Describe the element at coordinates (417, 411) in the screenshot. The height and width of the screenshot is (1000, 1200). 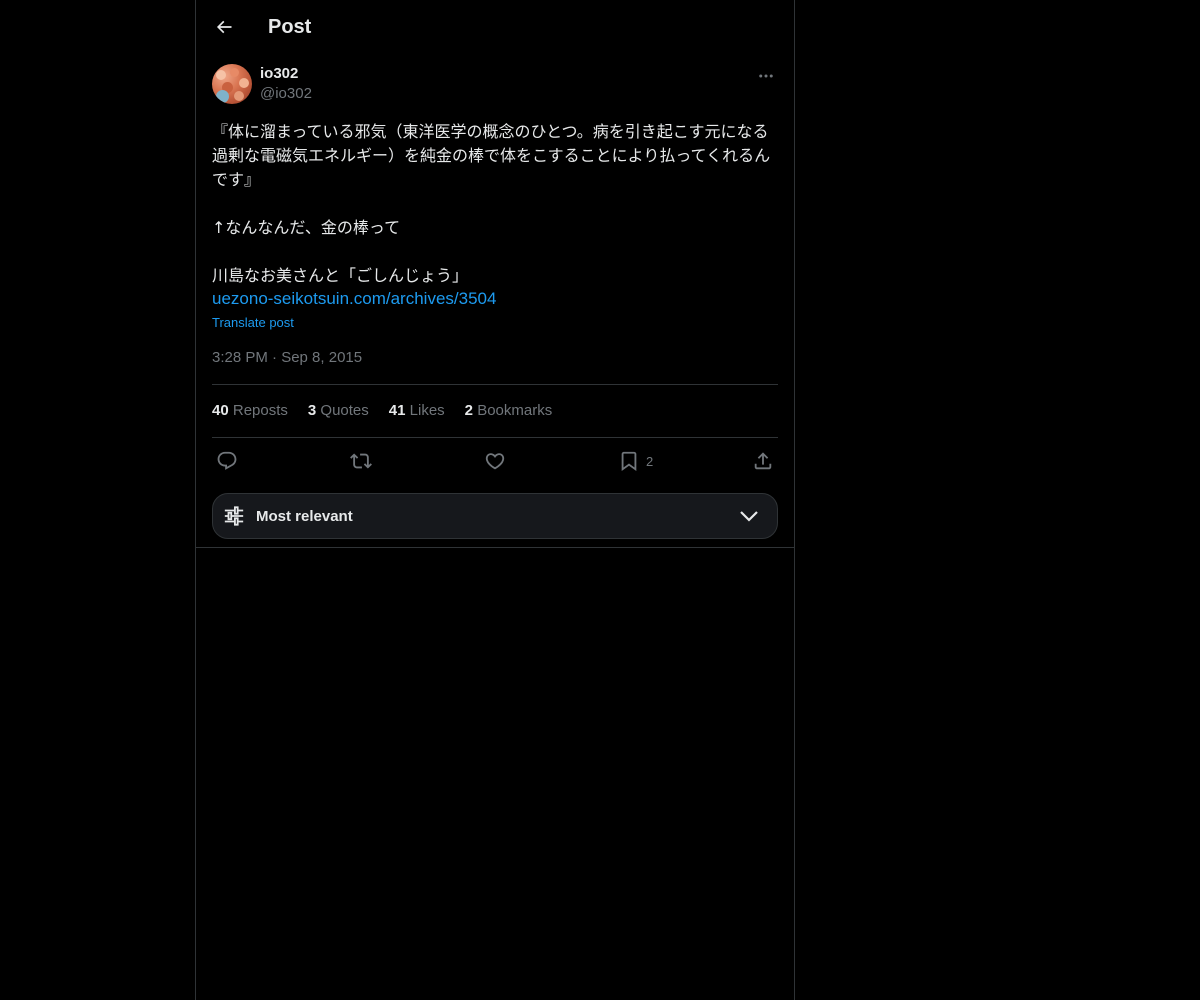
I see `likes-stat: 41 Likes` at that location.